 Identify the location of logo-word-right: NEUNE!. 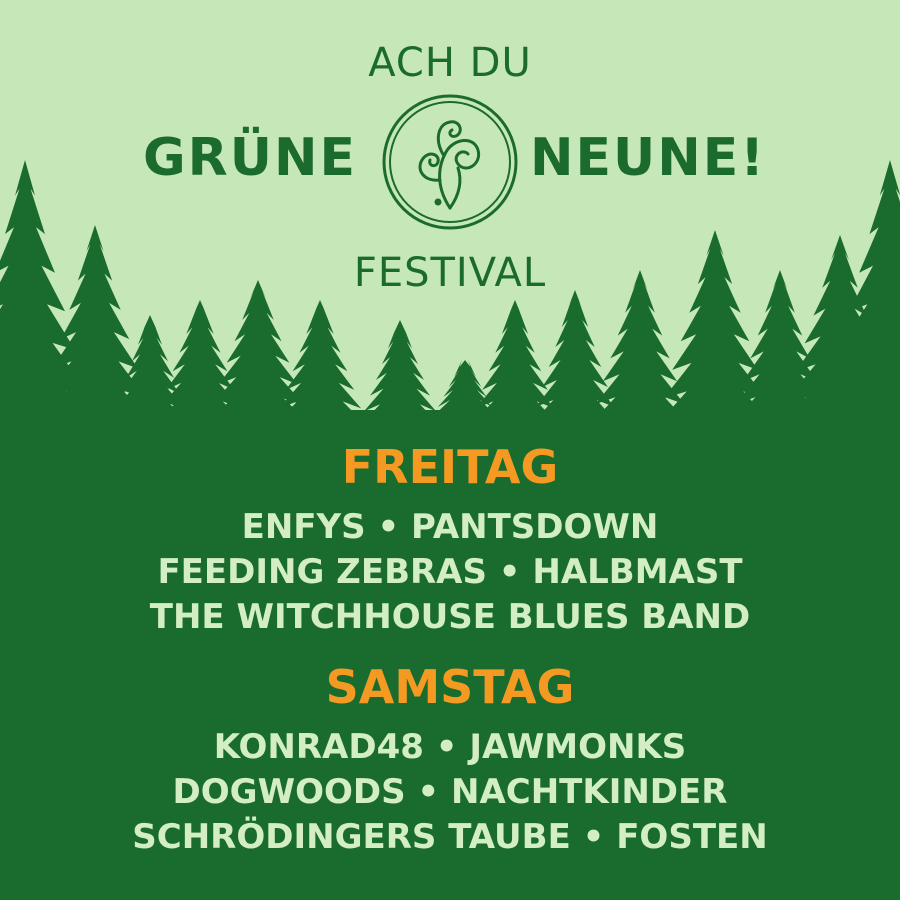
(648, 158).